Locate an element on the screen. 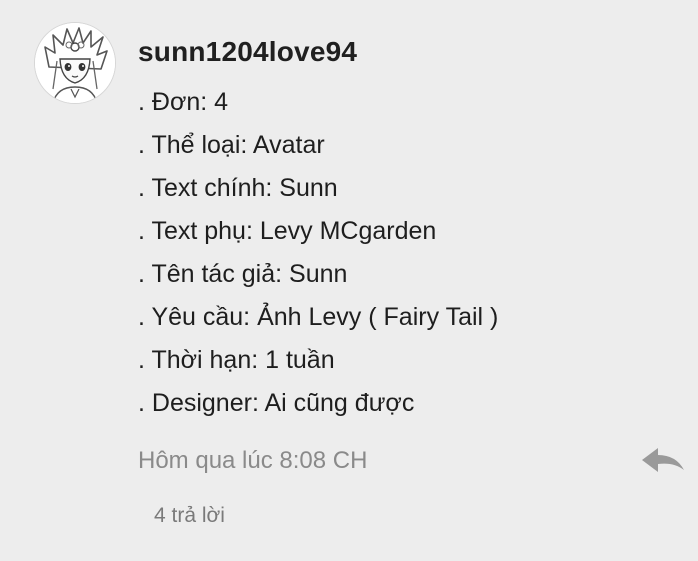  user-avatar-icon is located at coordinates (75, 63).